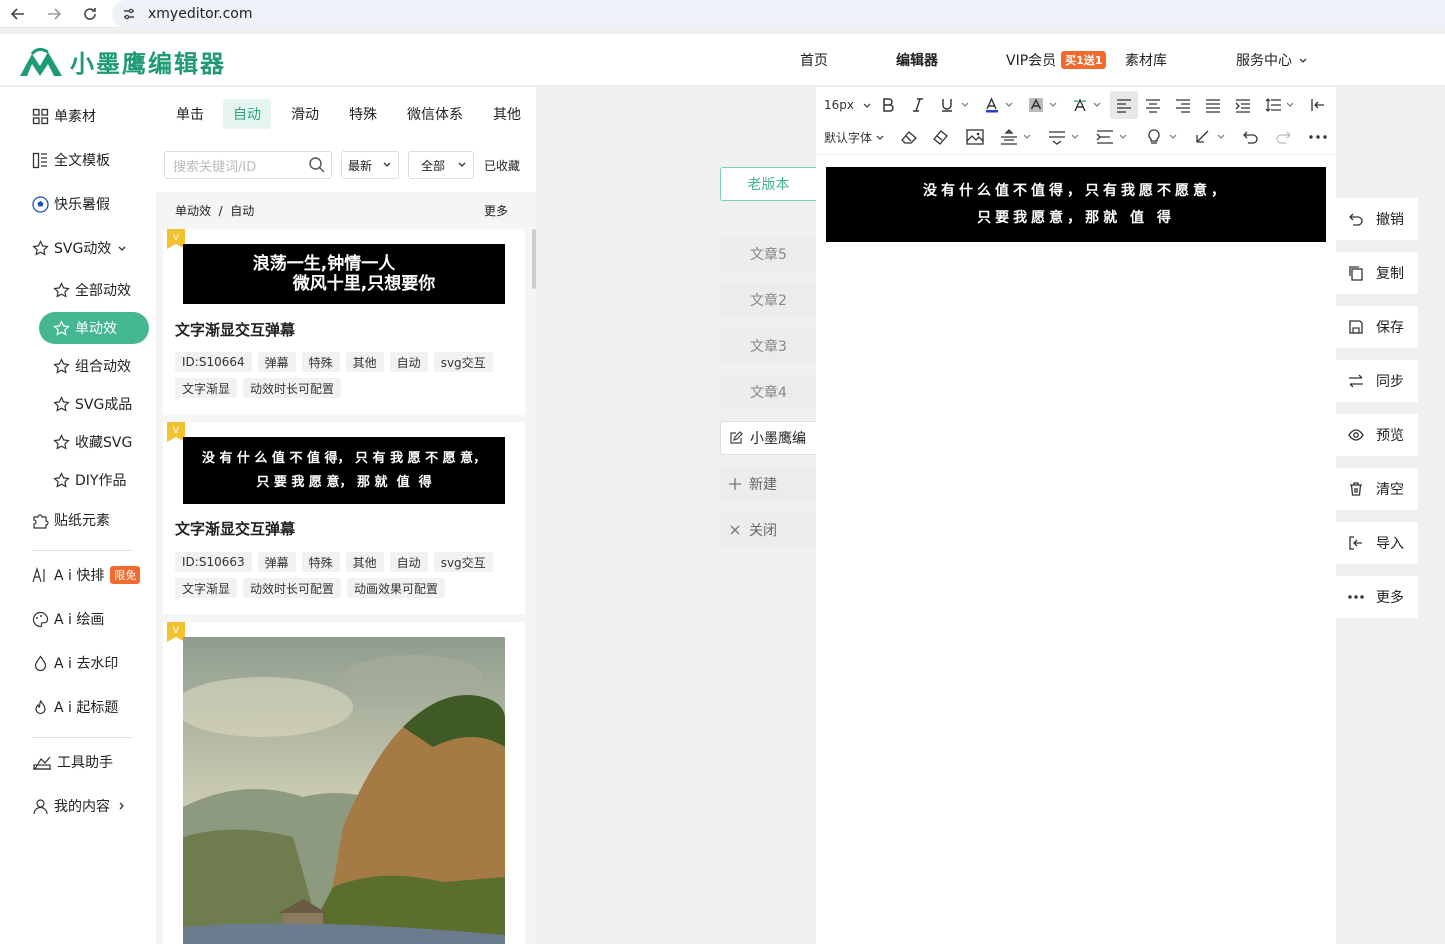 Image resolution: width=1445 pixels, height=944 pixels. Describe the element at coordinates (317, 165) in the screenshot. I see `search-icon` at that location.